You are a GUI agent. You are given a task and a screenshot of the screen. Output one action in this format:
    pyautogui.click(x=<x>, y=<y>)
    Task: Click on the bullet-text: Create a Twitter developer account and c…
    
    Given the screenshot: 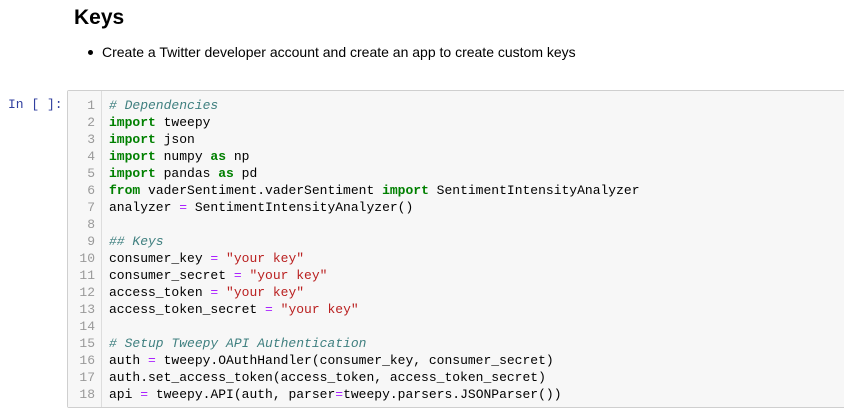 What is the action you would take?
    pyautogui.click(x=339, y=52)
    